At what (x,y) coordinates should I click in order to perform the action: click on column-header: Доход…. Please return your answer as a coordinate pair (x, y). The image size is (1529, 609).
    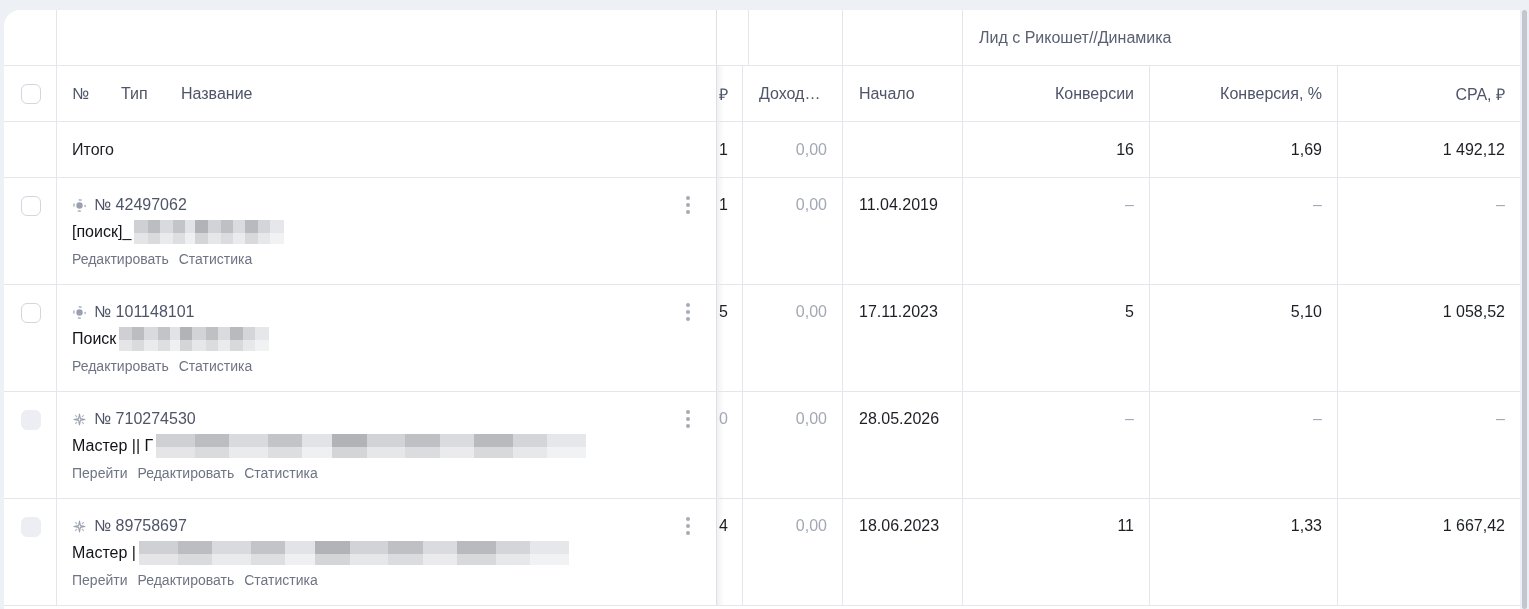
    Looking at the image, I should click on (793, 93).